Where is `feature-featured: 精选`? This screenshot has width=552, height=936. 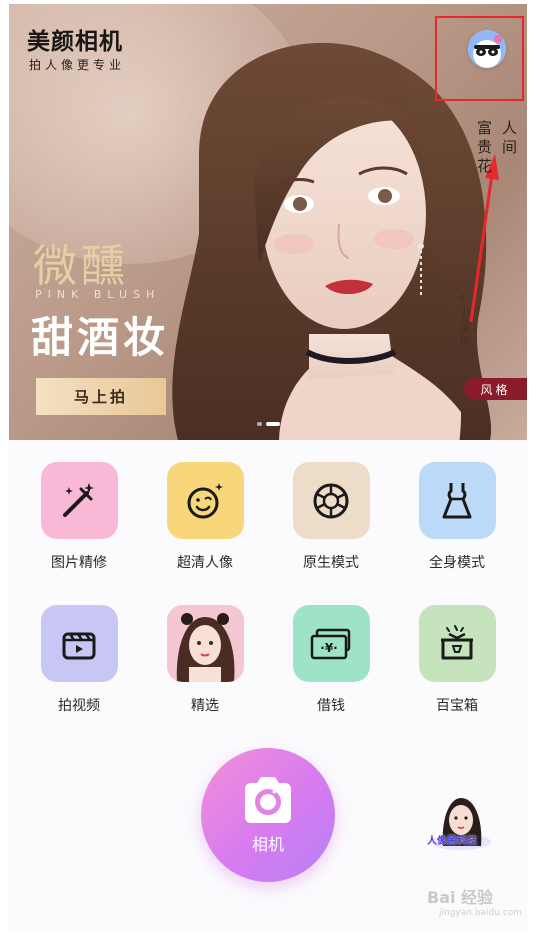
feature-featured: 精选 is located at coordinates (205, 660).